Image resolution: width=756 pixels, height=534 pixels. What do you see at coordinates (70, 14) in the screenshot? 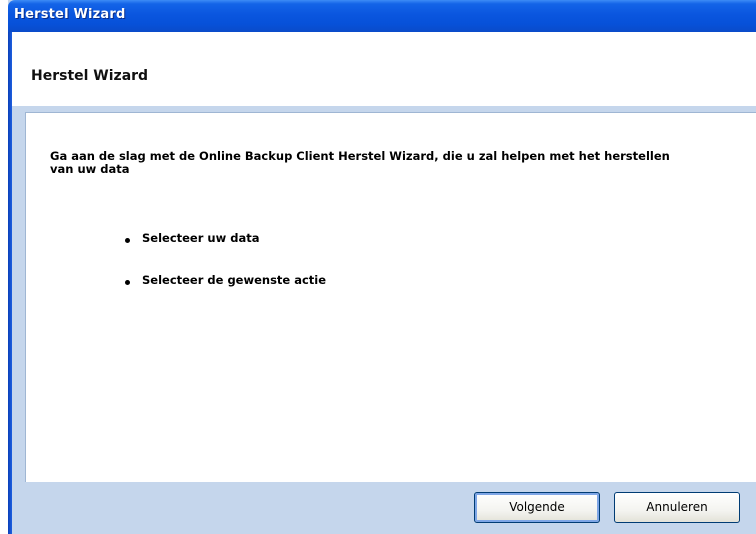
I see `window-title: Herstel Wizard` at bounding box center [70, 14].